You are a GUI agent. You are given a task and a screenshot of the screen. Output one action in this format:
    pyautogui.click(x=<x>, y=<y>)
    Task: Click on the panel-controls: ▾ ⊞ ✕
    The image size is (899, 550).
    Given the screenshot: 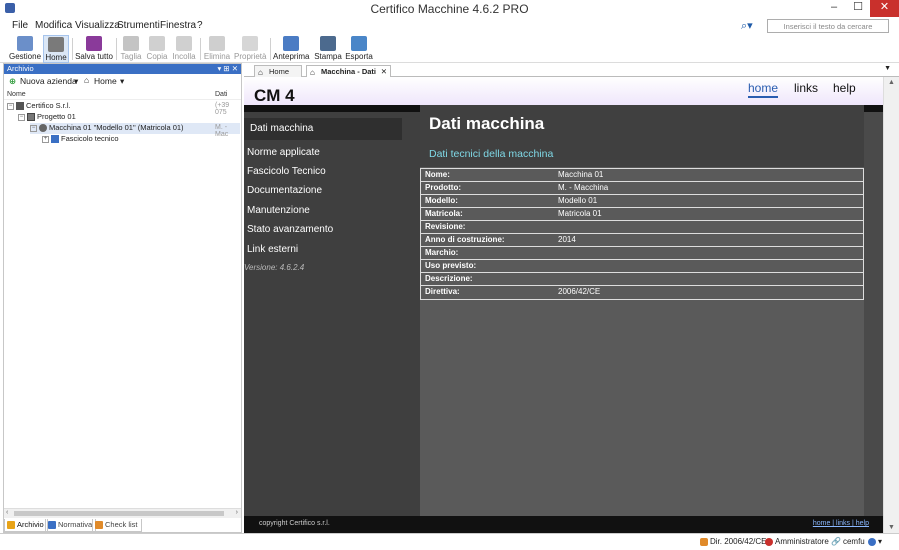 What is the action you would take?
    pyautogui.click(x=227, y=69)
    